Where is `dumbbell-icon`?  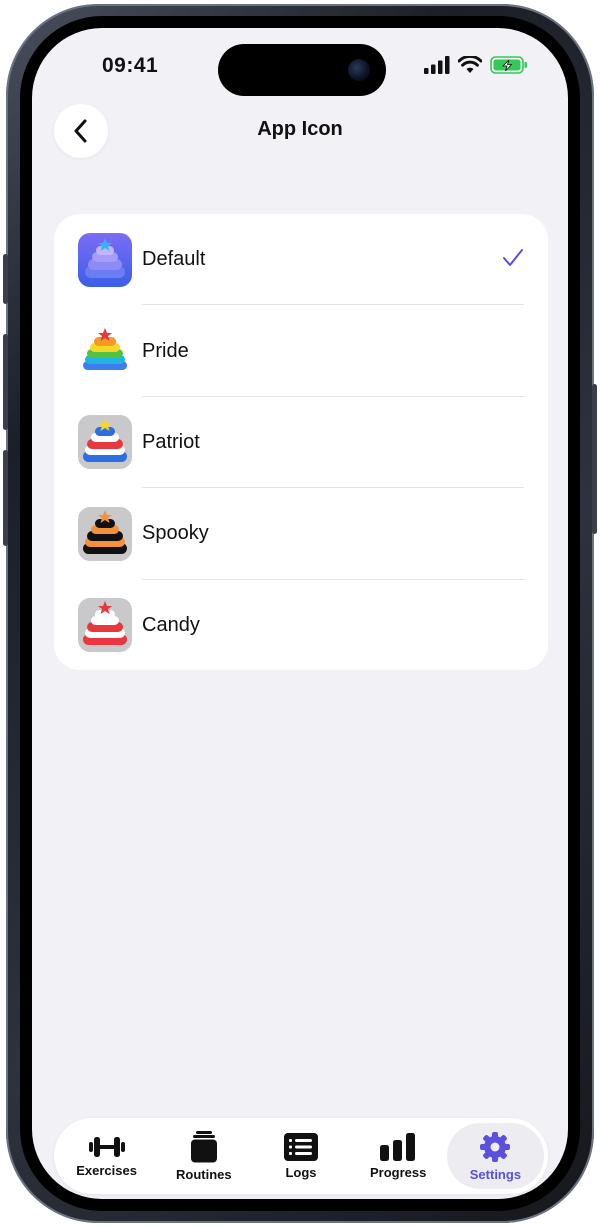 dumbbell-icon is located at coordinates (106, 1146).